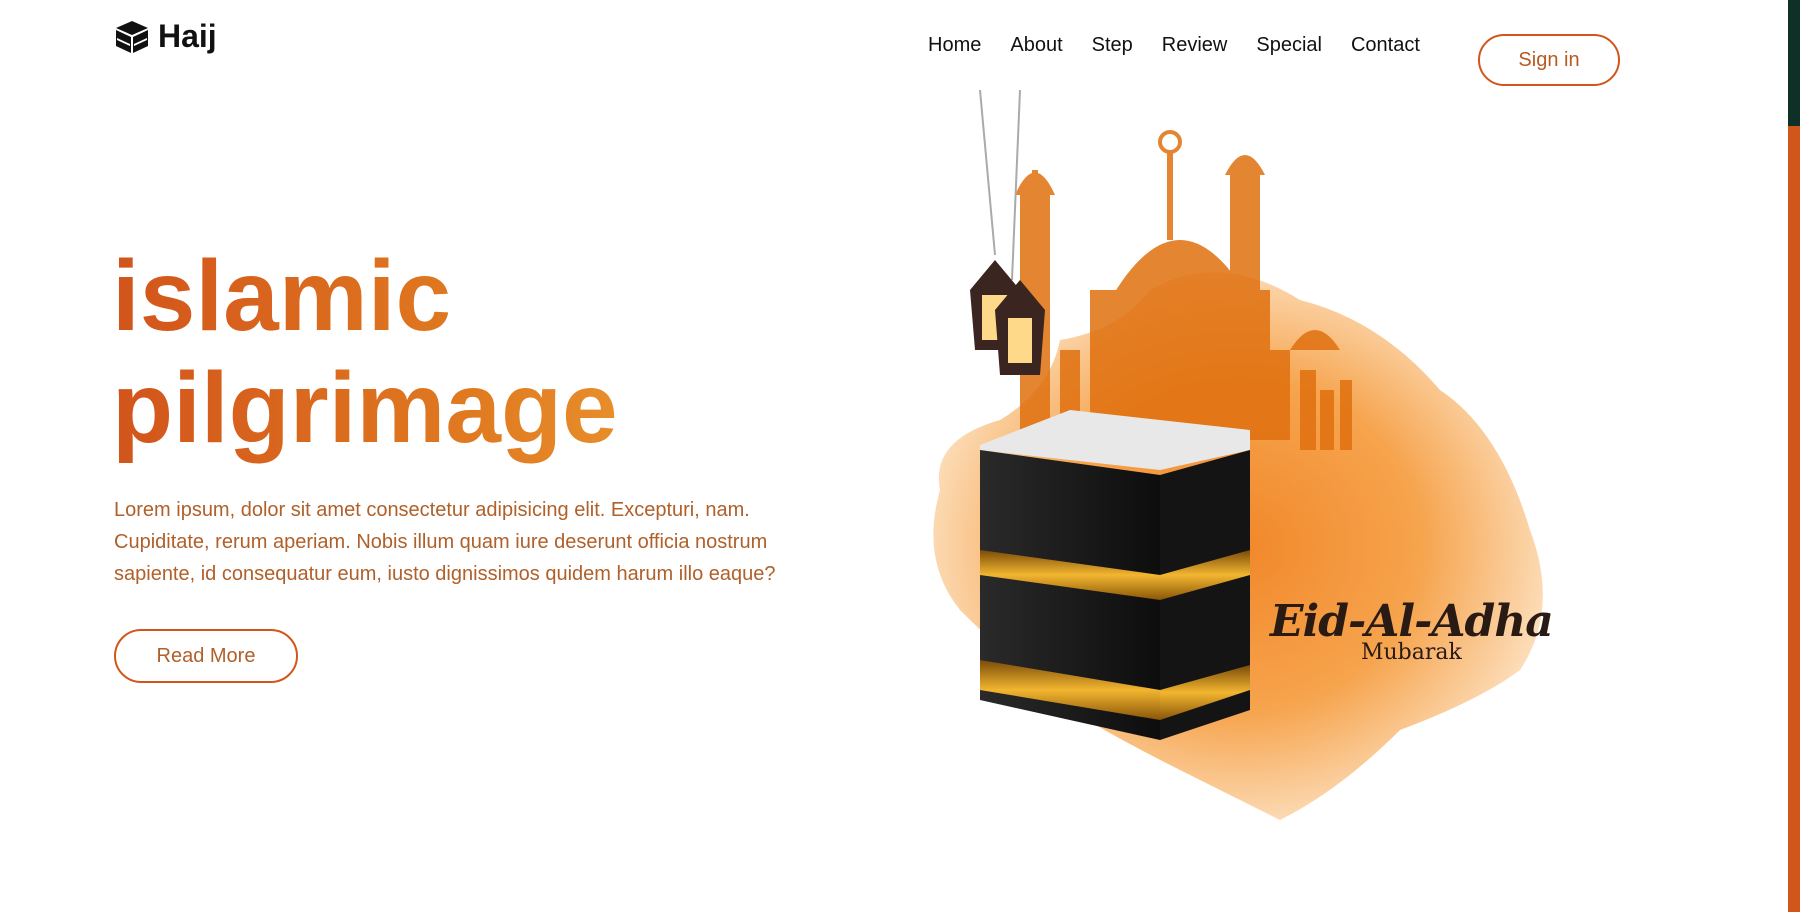 The image size is (1800, 912). I want to click on greeting-title: Eid-Al-Adha, so click(1412, 621).